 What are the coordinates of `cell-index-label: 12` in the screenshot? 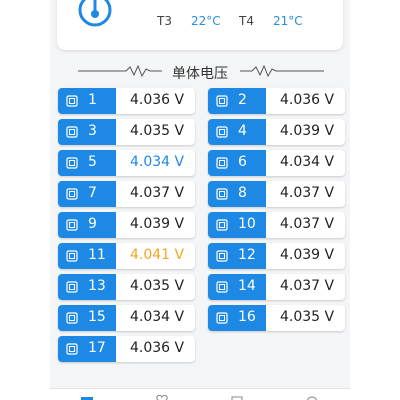 It's located at (247, 255).